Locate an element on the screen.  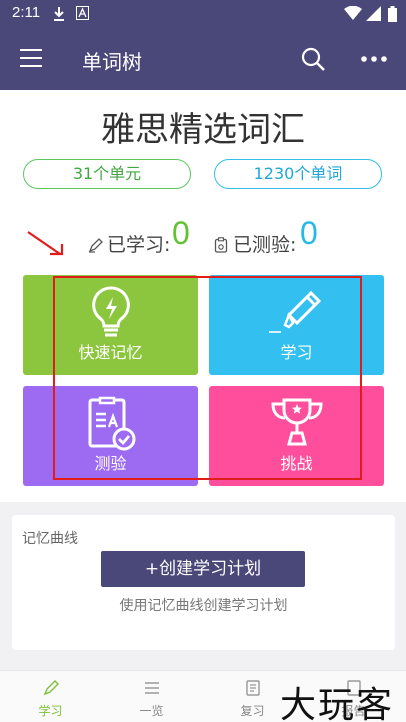
memory-curve-hint: 使用记忆曲线创建学习计划 is located at coordinates (203, 606).